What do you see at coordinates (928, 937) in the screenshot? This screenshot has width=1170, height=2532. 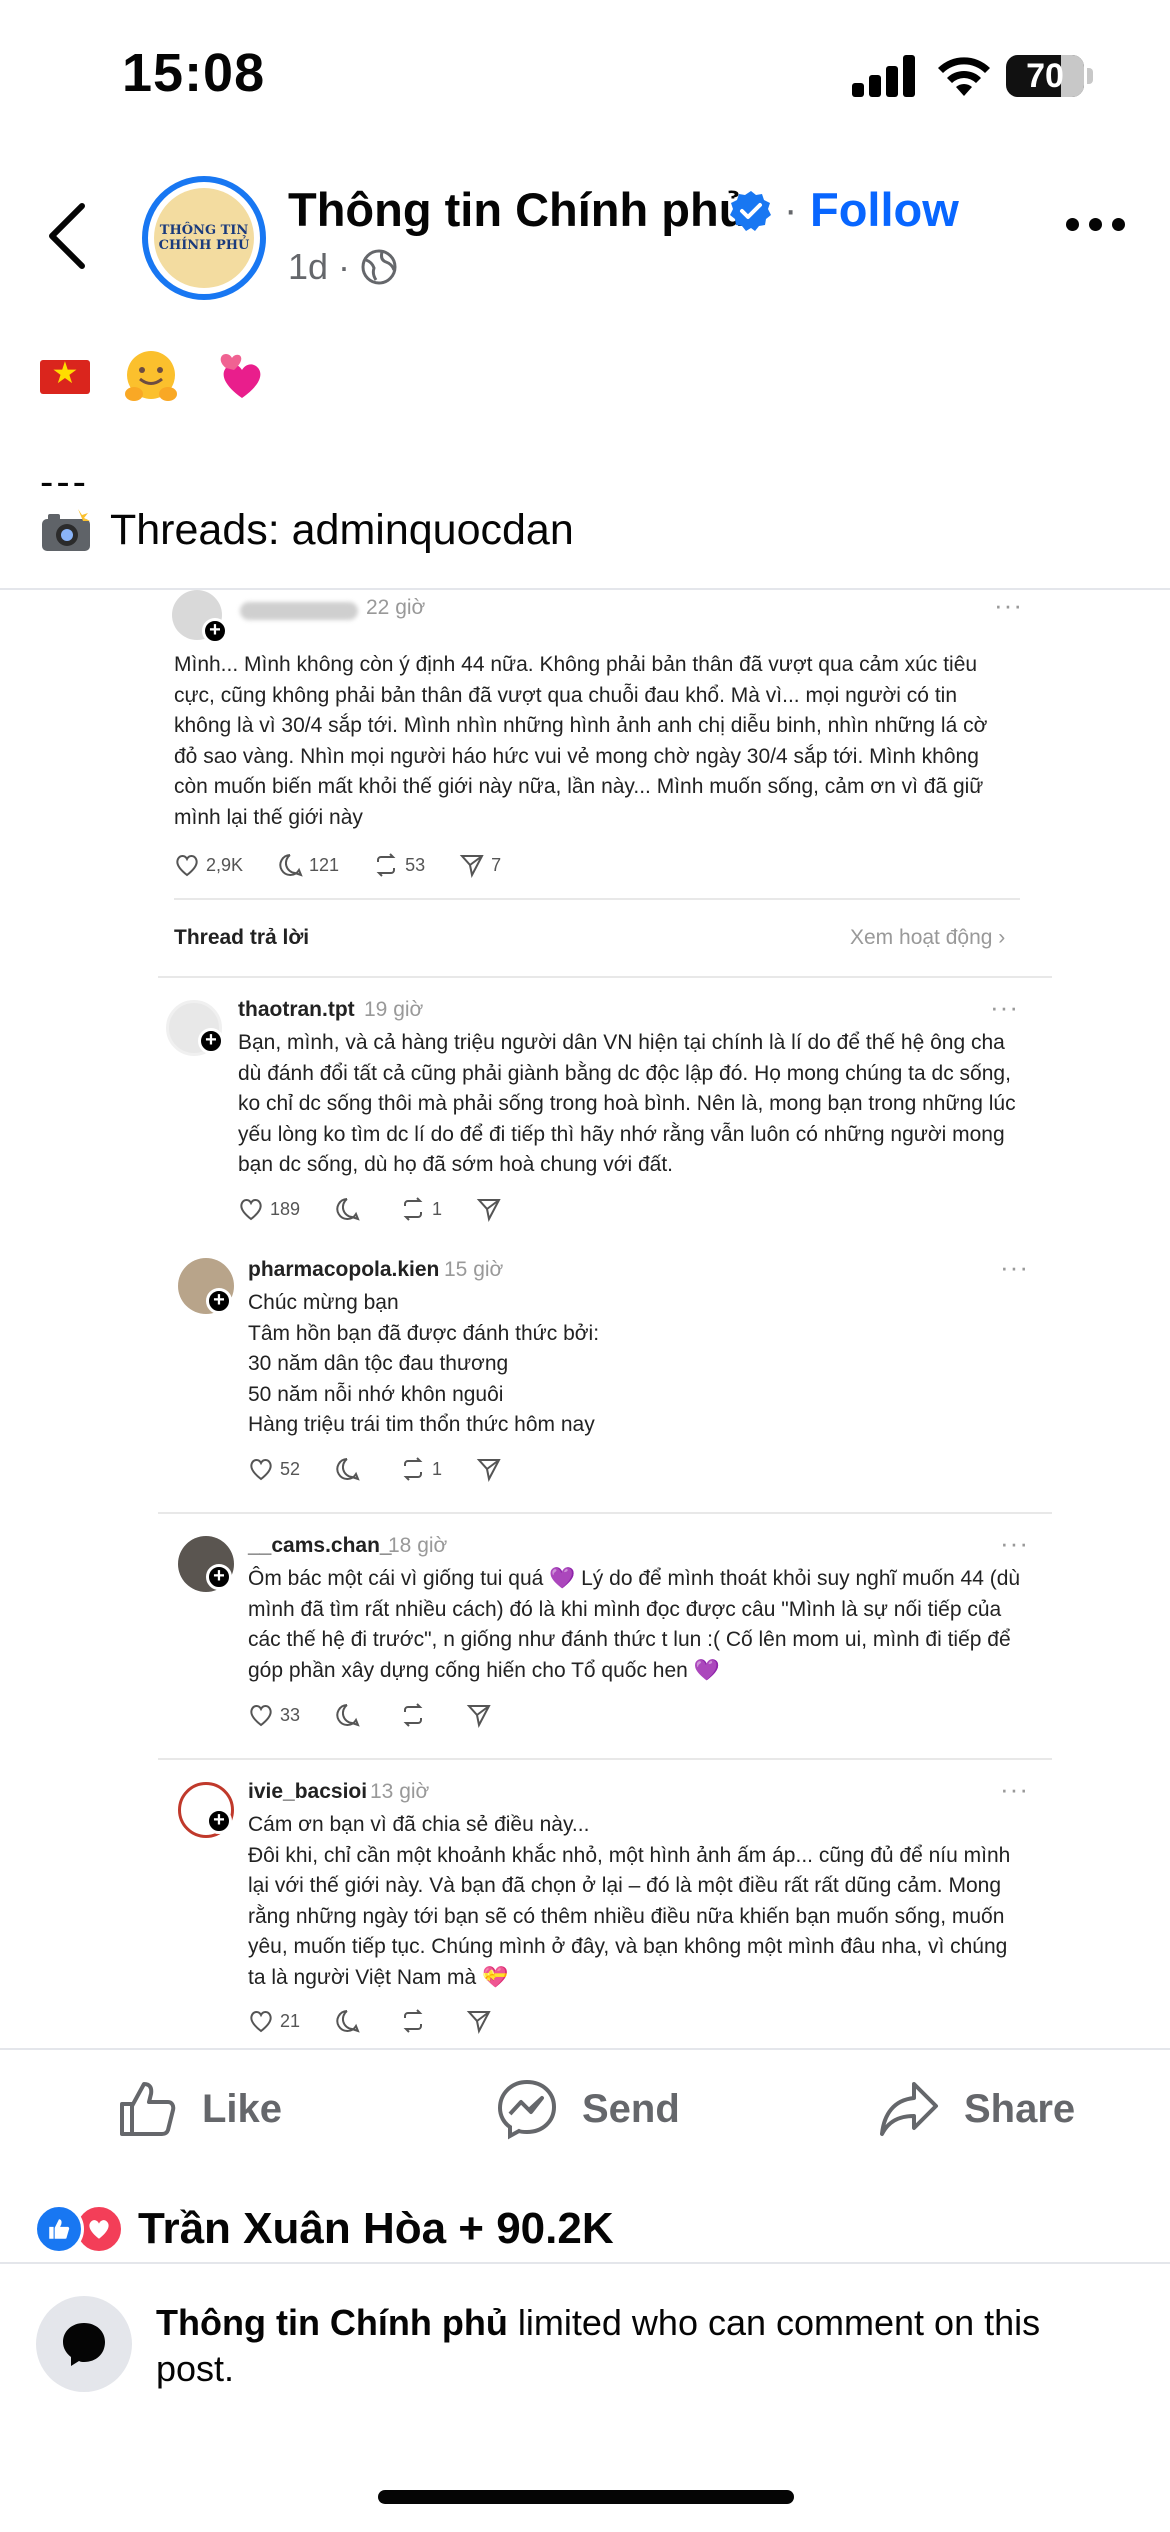 I see `see-activity-link: Xem hoạt động ›` at bounding box center [928, 937].